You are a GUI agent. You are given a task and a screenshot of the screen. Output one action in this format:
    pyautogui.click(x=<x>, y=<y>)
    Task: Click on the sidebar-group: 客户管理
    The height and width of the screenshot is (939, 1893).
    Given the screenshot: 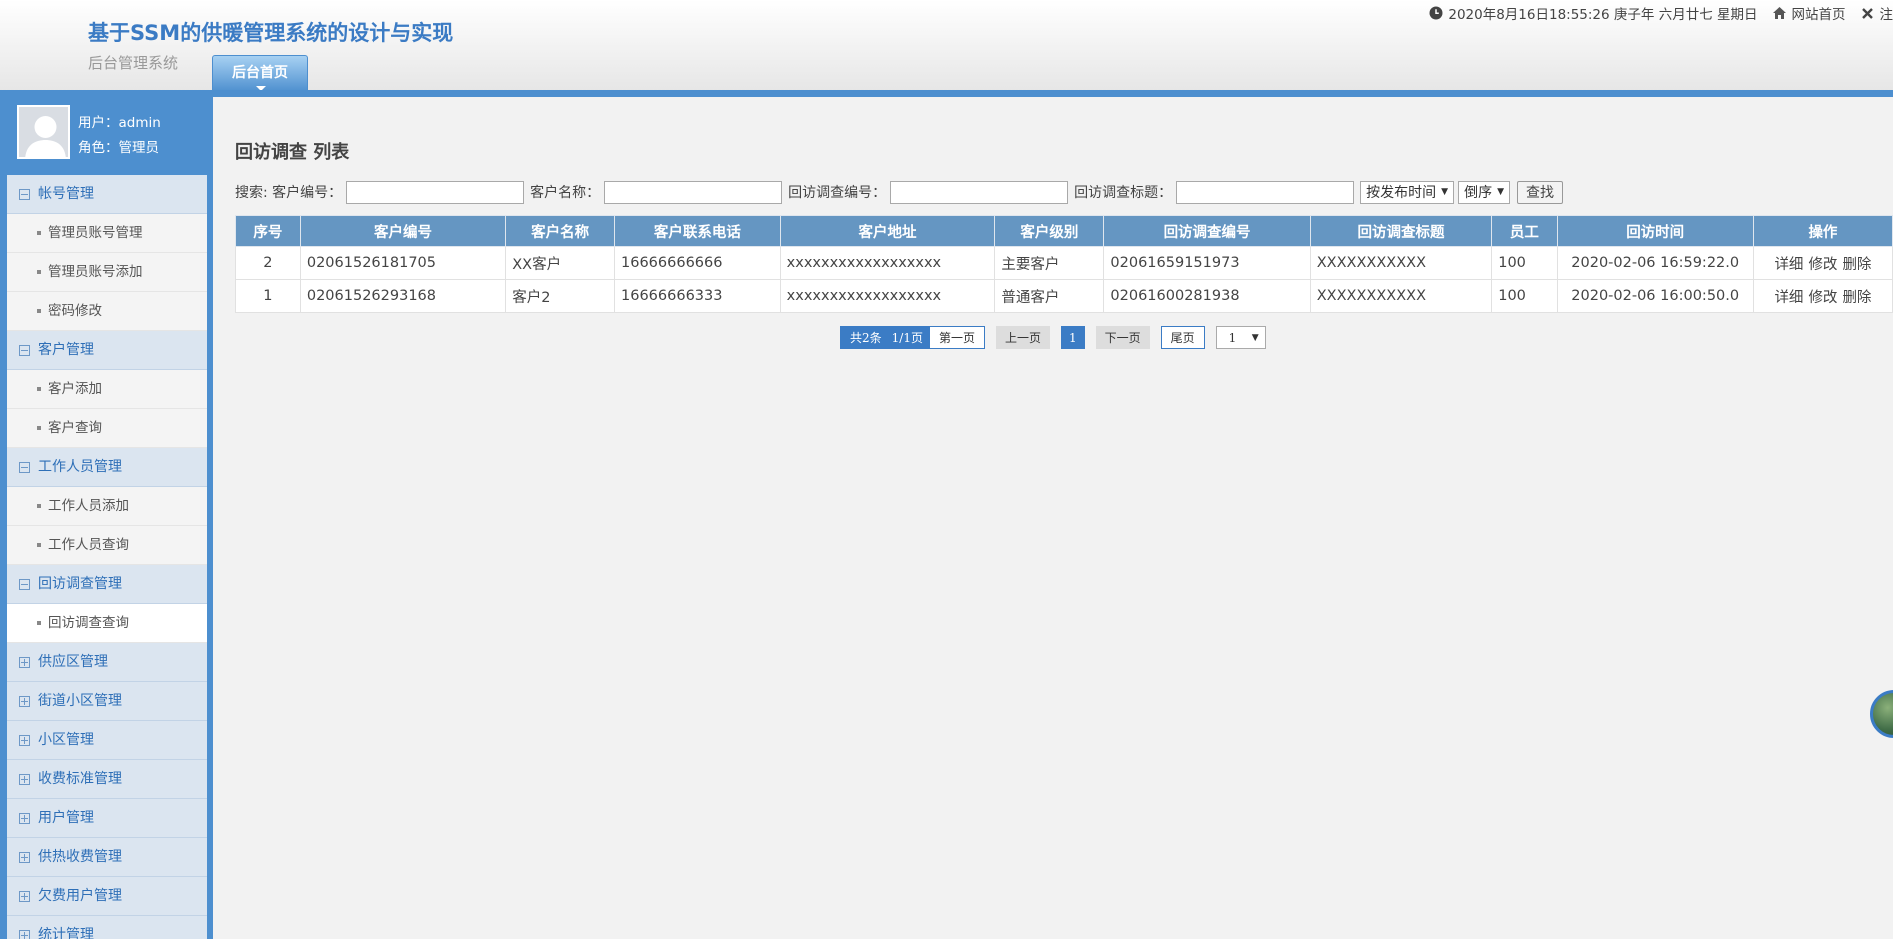 What is the action you would take?
    pyautogui.click(x=107, y=350)
    